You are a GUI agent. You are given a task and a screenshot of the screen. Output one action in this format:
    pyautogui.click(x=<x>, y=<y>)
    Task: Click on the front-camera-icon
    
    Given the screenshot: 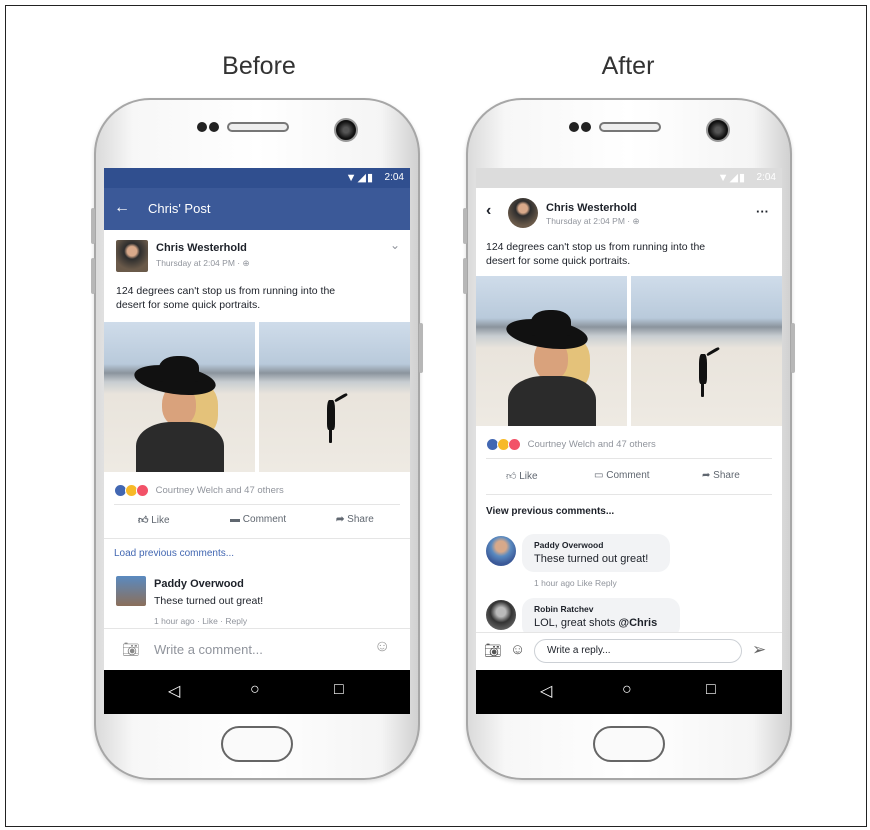 What is the action you would take?
    pyautogui.click(x=718, y=130)
    